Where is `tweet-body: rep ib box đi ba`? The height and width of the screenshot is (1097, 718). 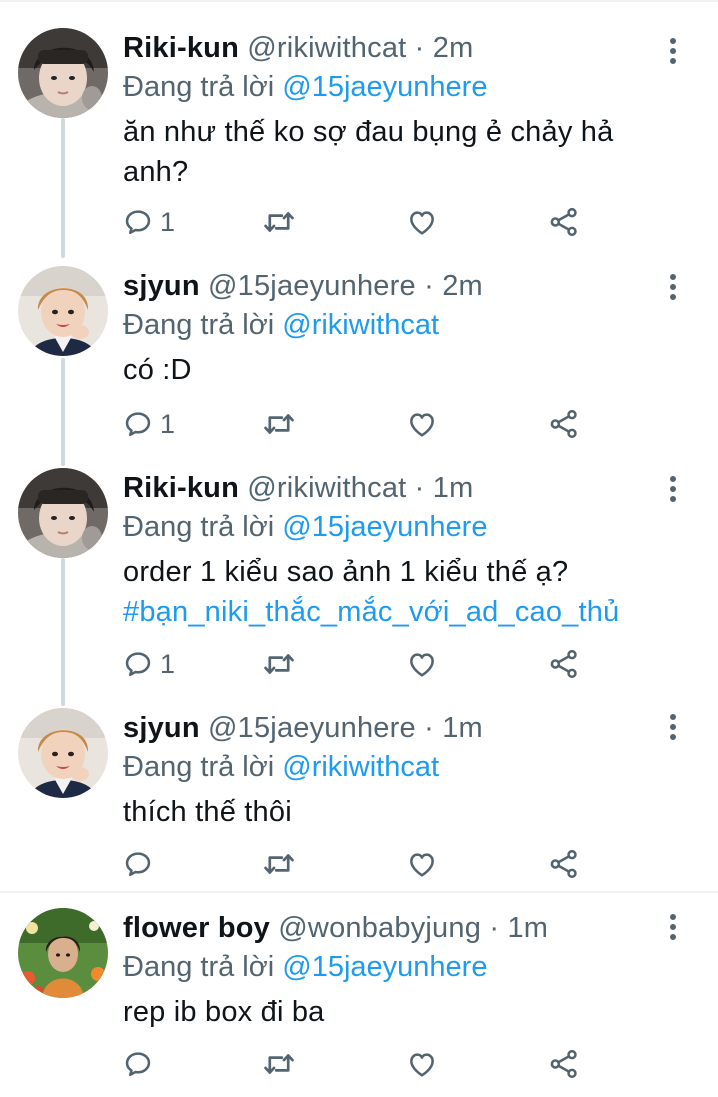
tweet-body: rep ib box đi ba is located at coordinates (224, 1012).